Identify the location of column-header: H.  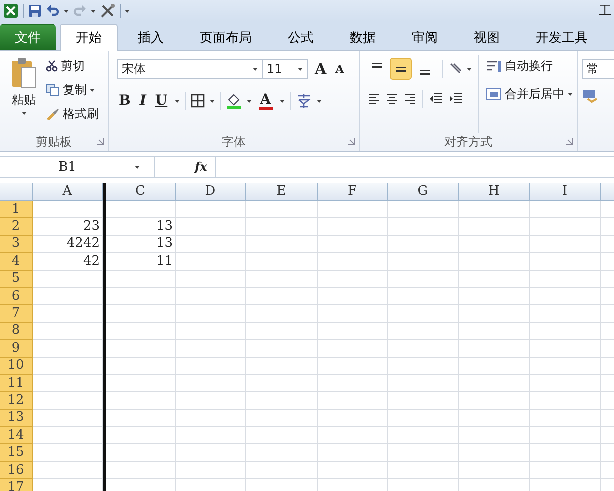
(494, 192).